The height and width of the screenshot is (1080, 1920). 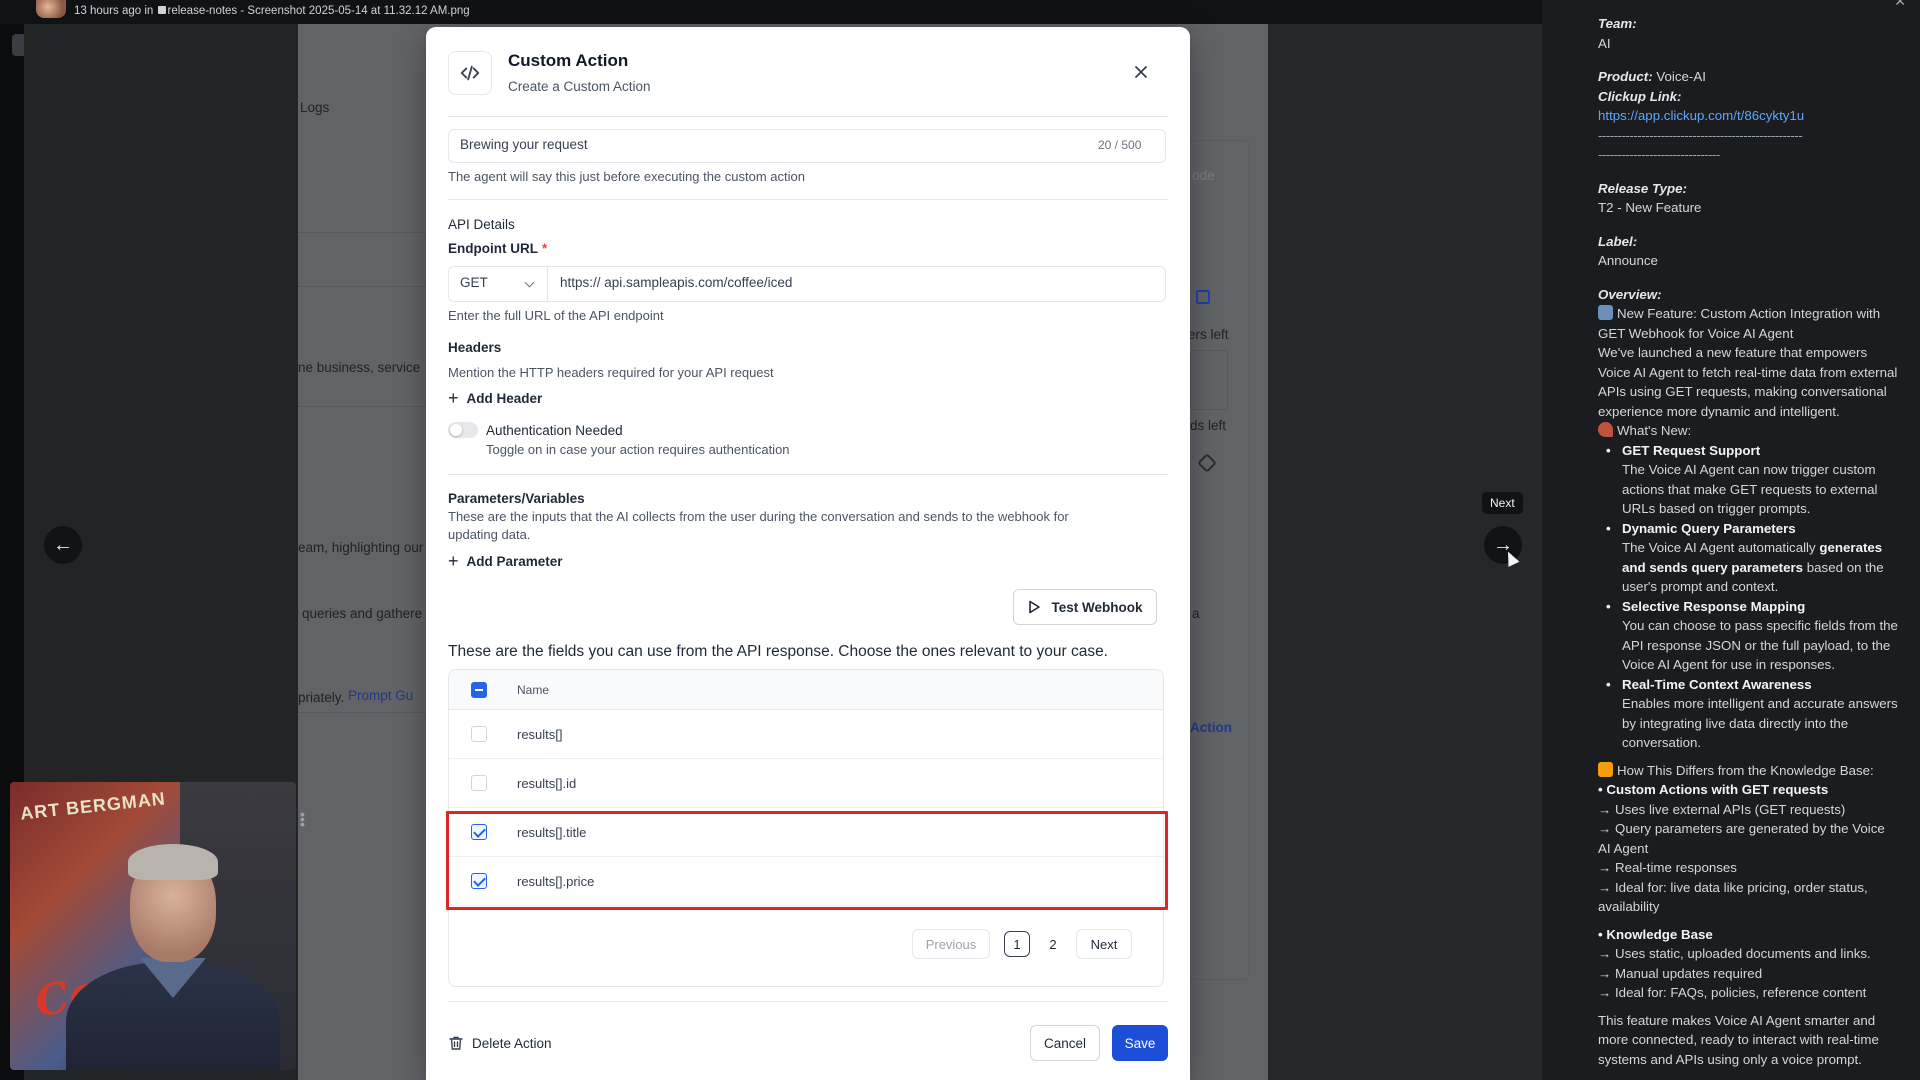 I want to click on add-parameter-button: + Add Parameter, so click(x=505, y=561).